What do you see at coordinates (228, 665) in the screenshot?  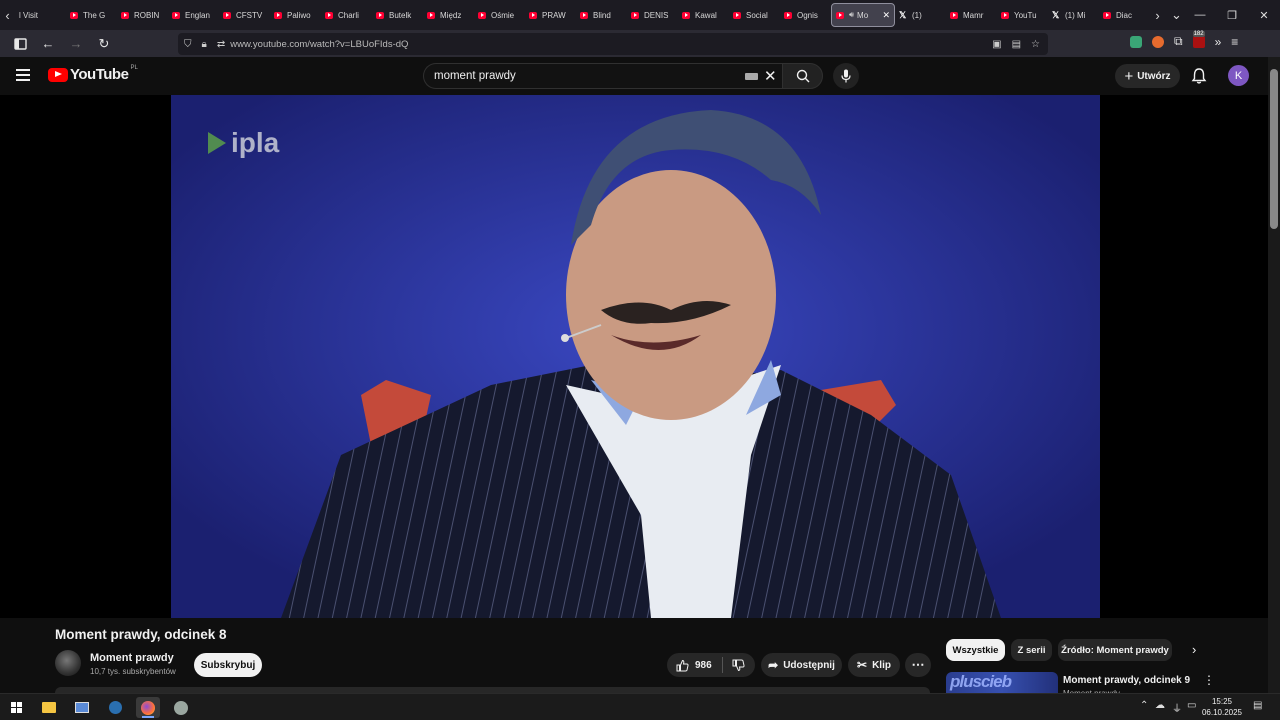 I see `subscribe-button: Subskrybuj` at bounding box center [228, 665].